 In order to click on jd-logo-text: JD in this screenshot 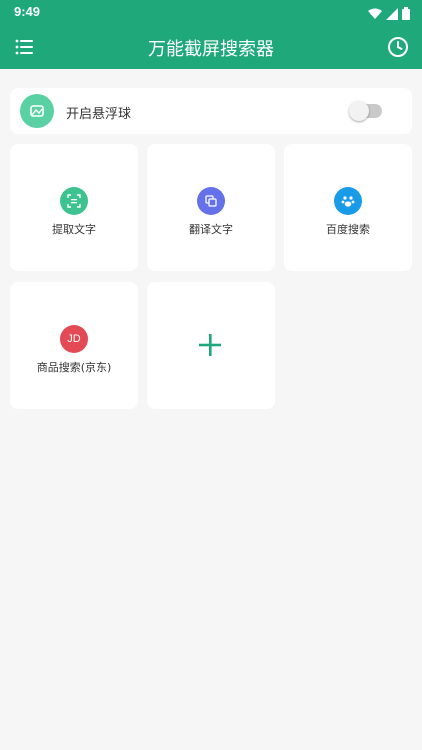, I will do `click(74, 339)`.